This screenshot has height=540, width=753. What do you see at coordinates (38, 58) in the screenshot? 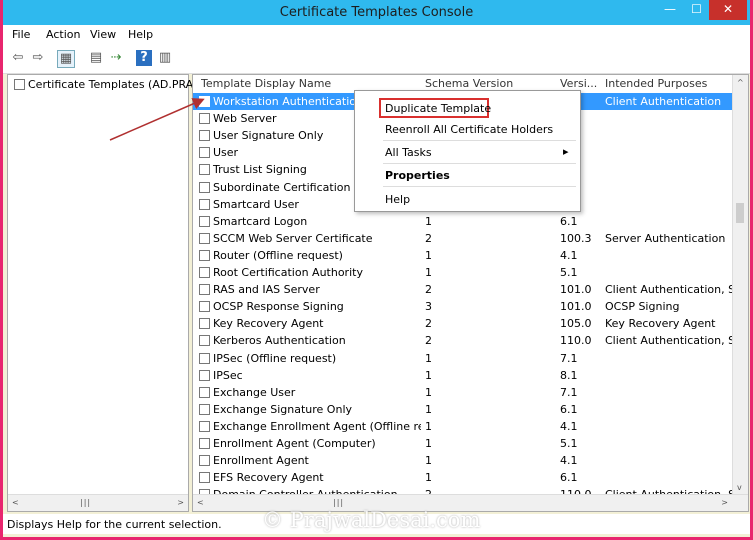
I see `forward-arrow-icon: ⇨` at bounding box center [38, 58].